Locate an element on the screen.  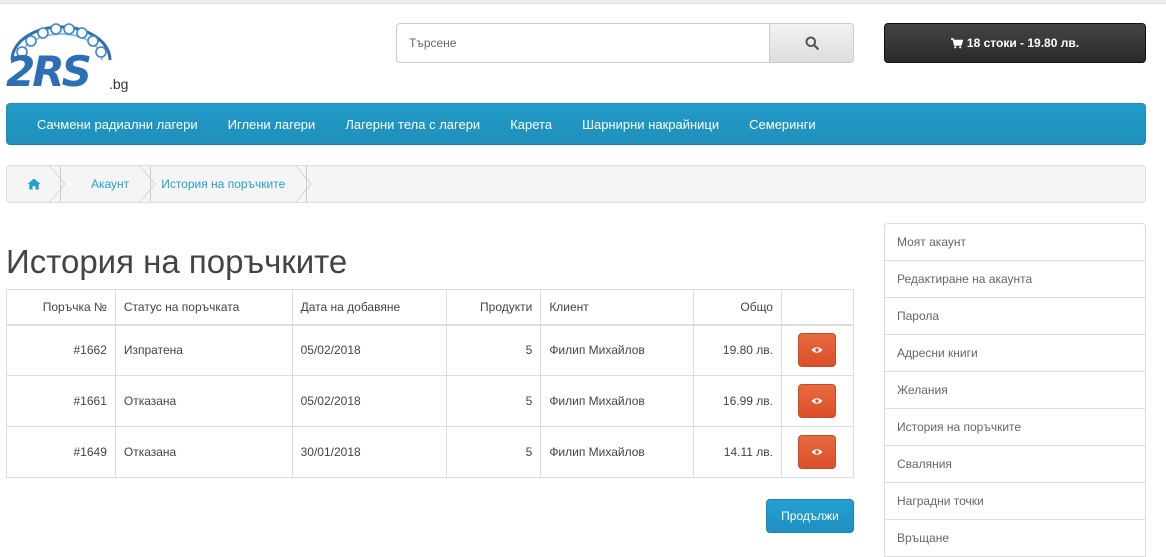
breadcrumb: Акаунт История на поръчките is located at coordinates (576, 184).